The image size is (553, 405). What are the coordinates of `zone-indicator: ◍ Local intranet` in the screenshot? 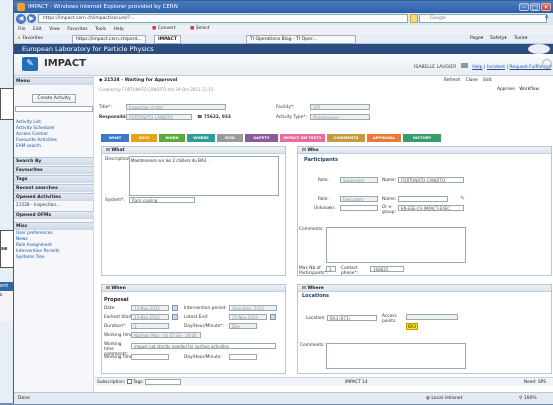 It's located at (444, 399).